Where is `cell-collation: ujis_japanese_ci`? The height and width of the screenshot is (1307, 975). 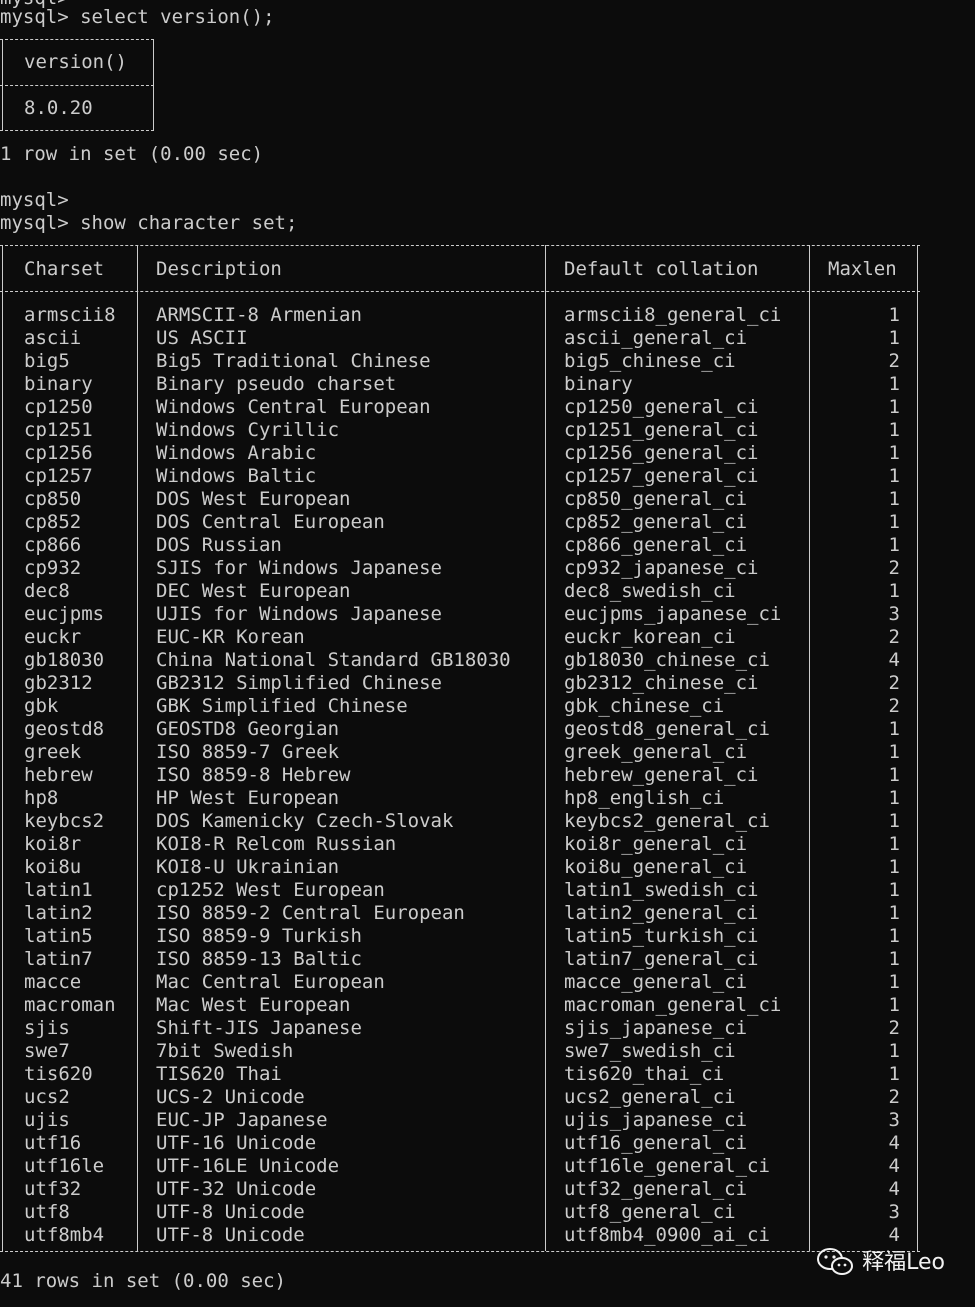
cell-collation: ujis_japanese_ci is located at coordinates (656, 1120).